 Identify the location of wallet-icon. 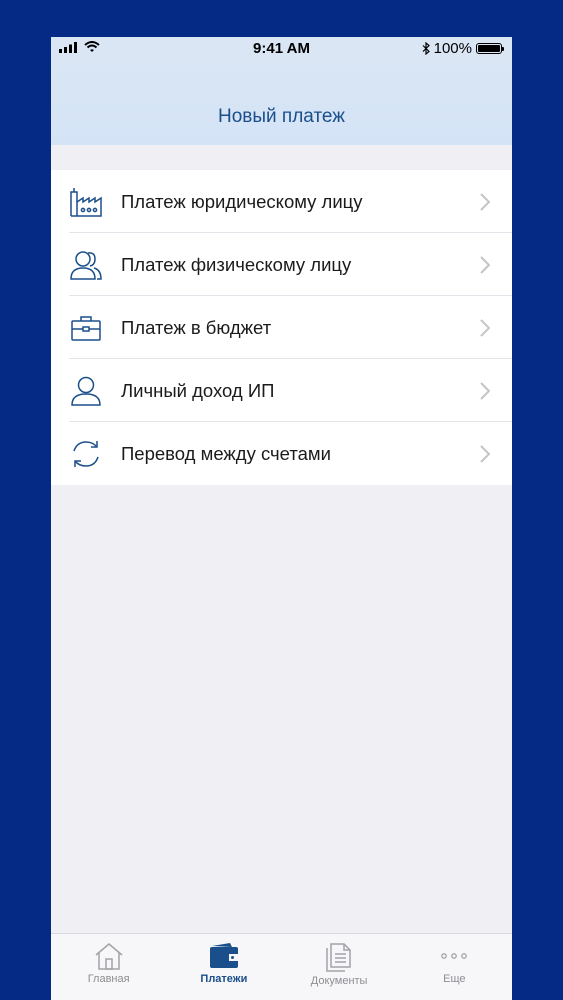
(223, 955).